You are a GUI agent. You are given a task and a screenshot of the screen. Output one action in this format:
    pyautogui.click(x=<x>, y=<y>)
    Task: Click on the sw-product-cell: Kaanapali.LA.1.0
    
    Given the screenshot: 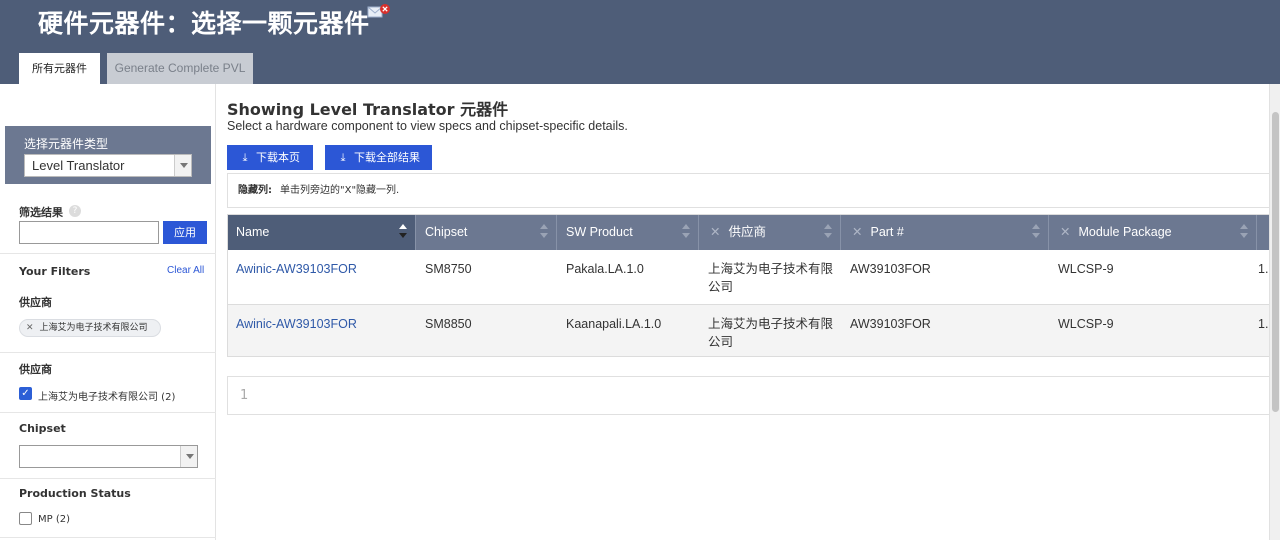 What is the action you would take?
    pyautogui.click(x=614, y=324)
    